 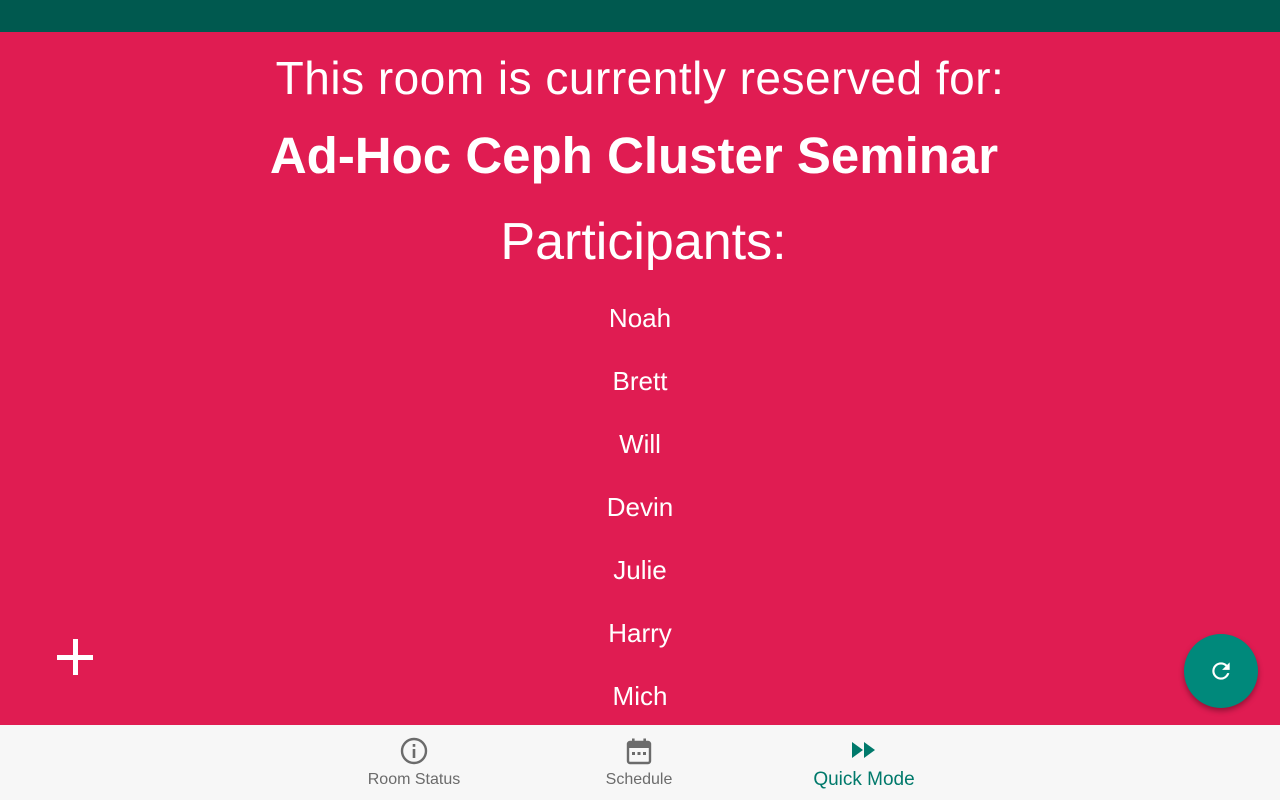 What do you see at coordinates (640, 507) in the screenshot?
I see `participant-item: Devin` at bounding box center [640, 507].